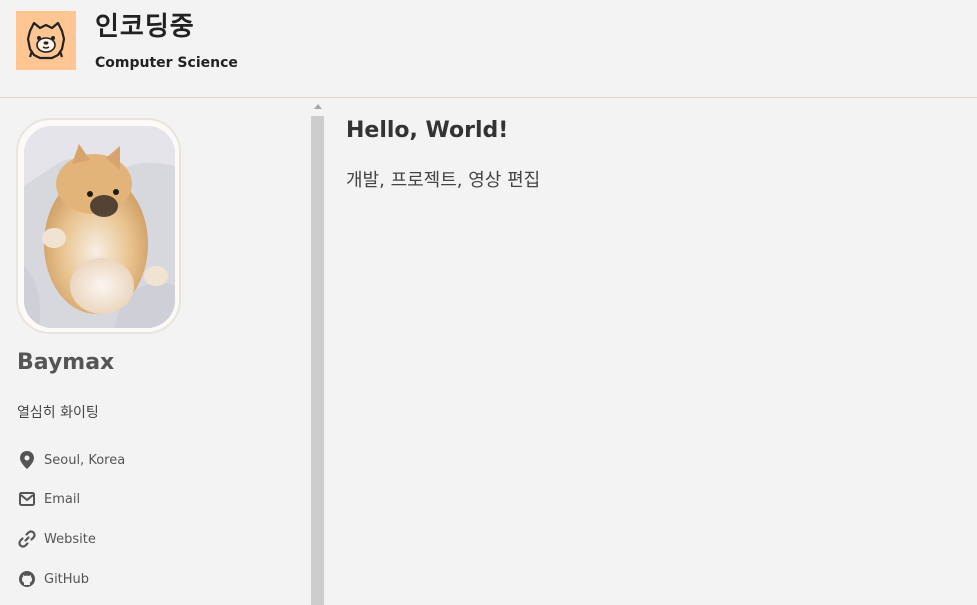 Image resolution: width=977 pixels, height=605 pixels. What do you see at coordinates (646, 155) in the screenshot?
I see `main-content: Hello, World! 개발, 프로젝트, 영상 편집` at bounding box center [646, 155].